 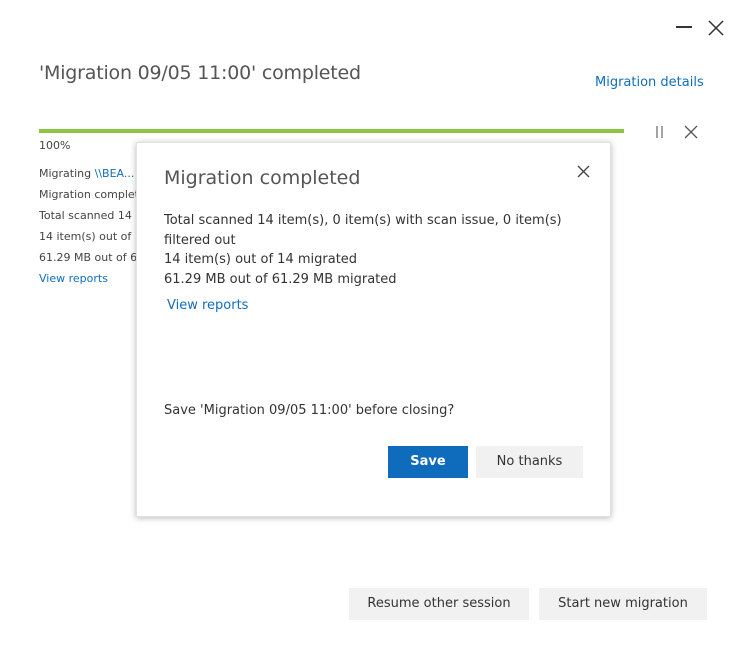 What do you see at coordinates (87, 280) in the screenshot?
I see `view-reports-link: View reports` at bounding box center [87, 280].